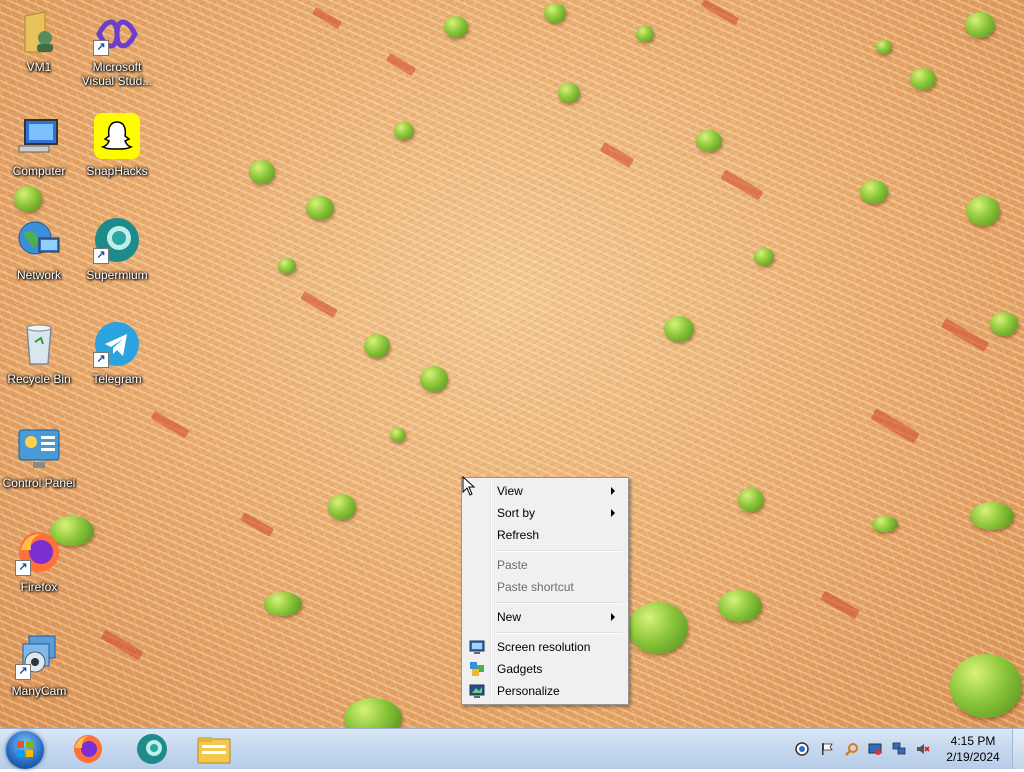 The height and width of the screenshot is (772, 1024). What do you see at coordinates (545, 535) in the screenshot?
I see `menu-item-refresh: Refresh` at bounding box center [545, 535].